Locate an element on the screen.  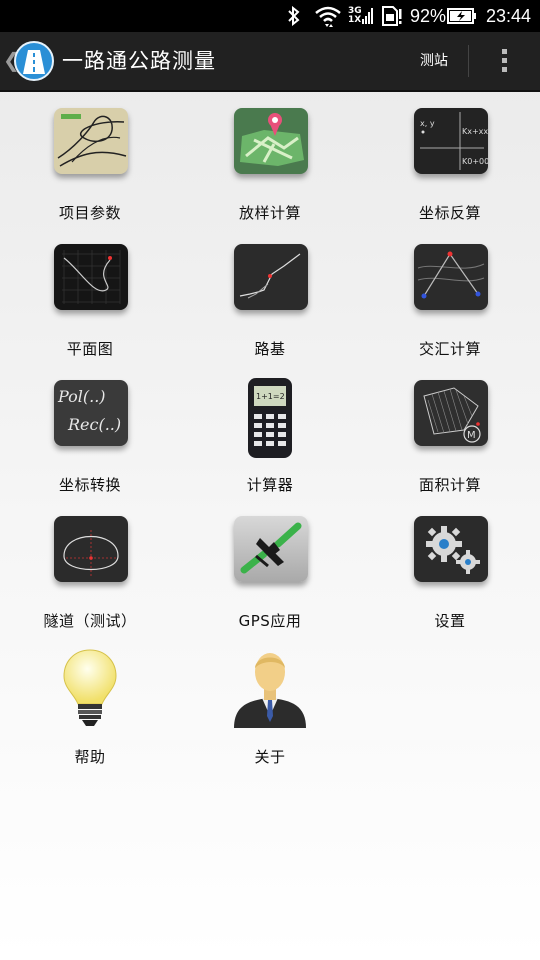
grid-item-project-params: 项目参数 is located at coordinates (90, 160).